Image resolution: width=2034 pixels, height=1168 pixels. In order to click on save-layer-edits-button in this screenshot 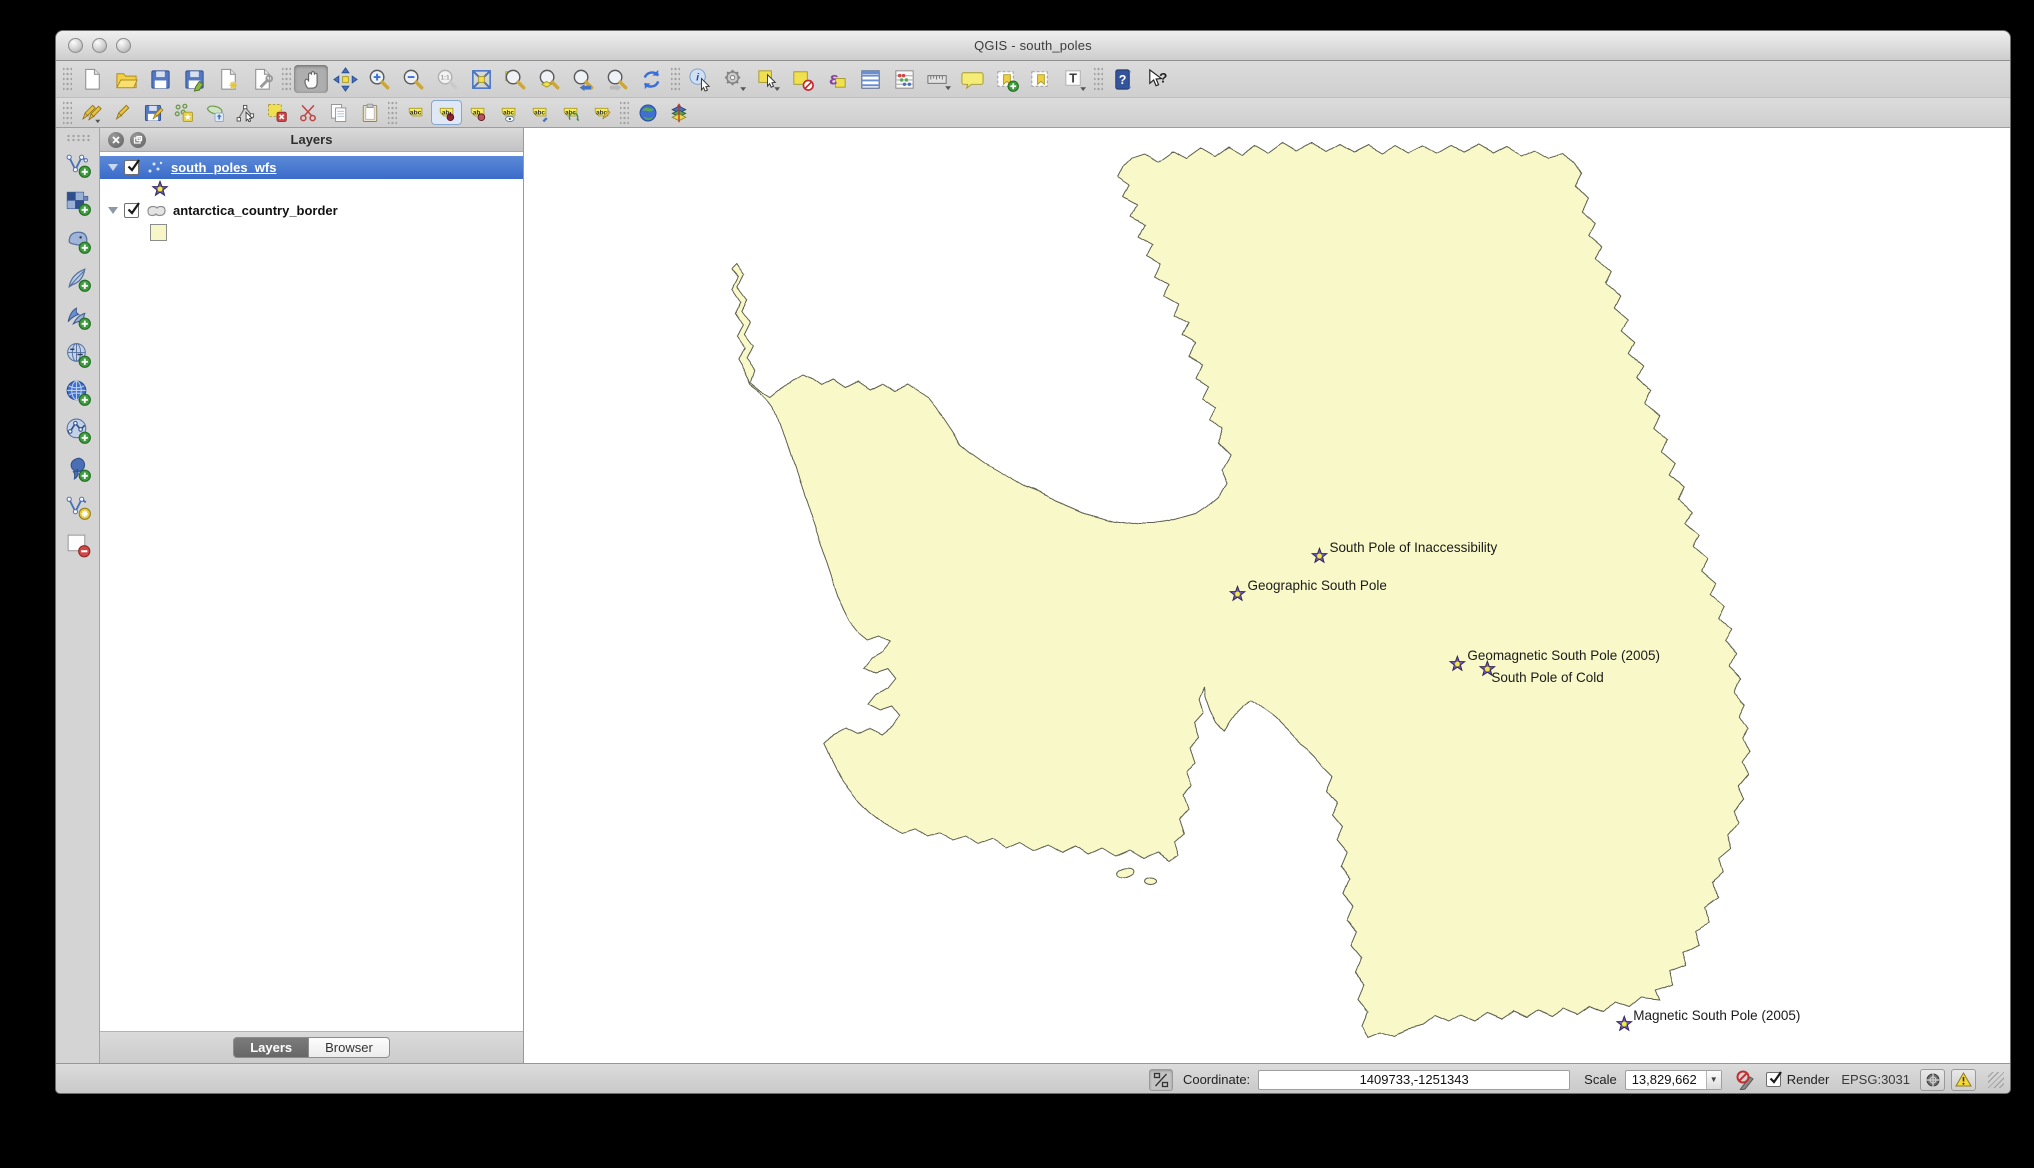, I will do `click(152, 112)`.